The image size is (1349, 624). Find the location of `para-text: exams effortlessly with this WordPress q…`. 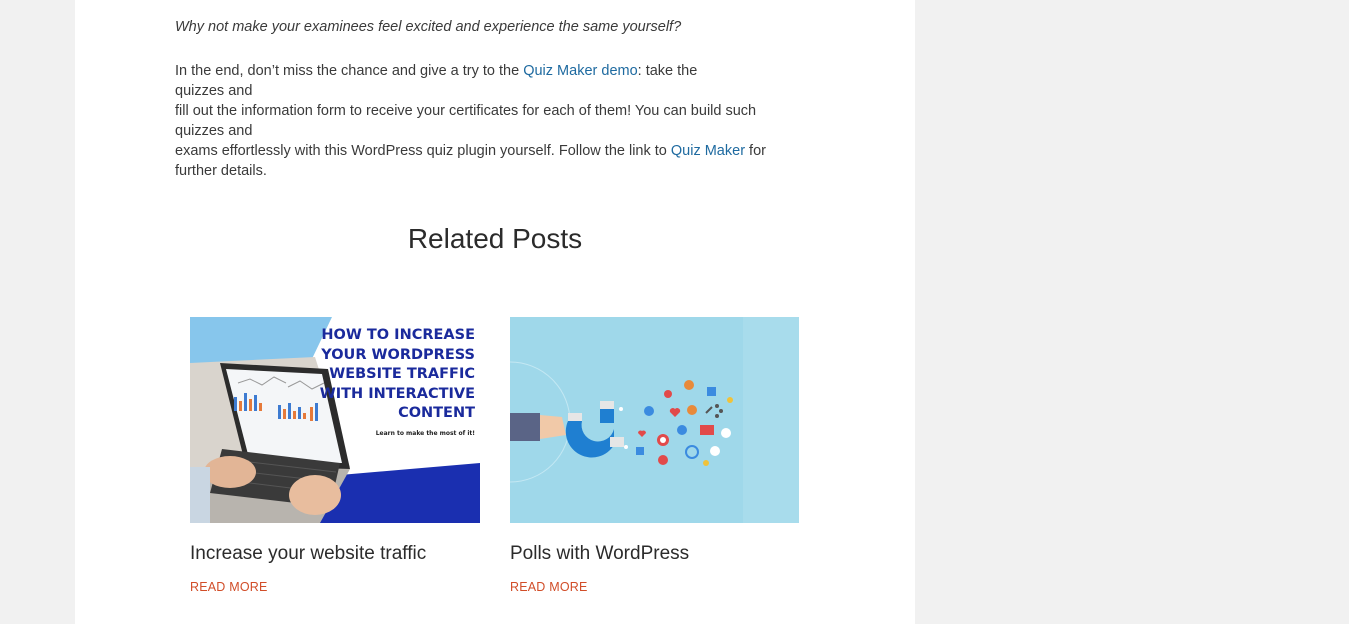

para-text: exams effortlessly with this WordPress q… is located at coordinates (423, 151).